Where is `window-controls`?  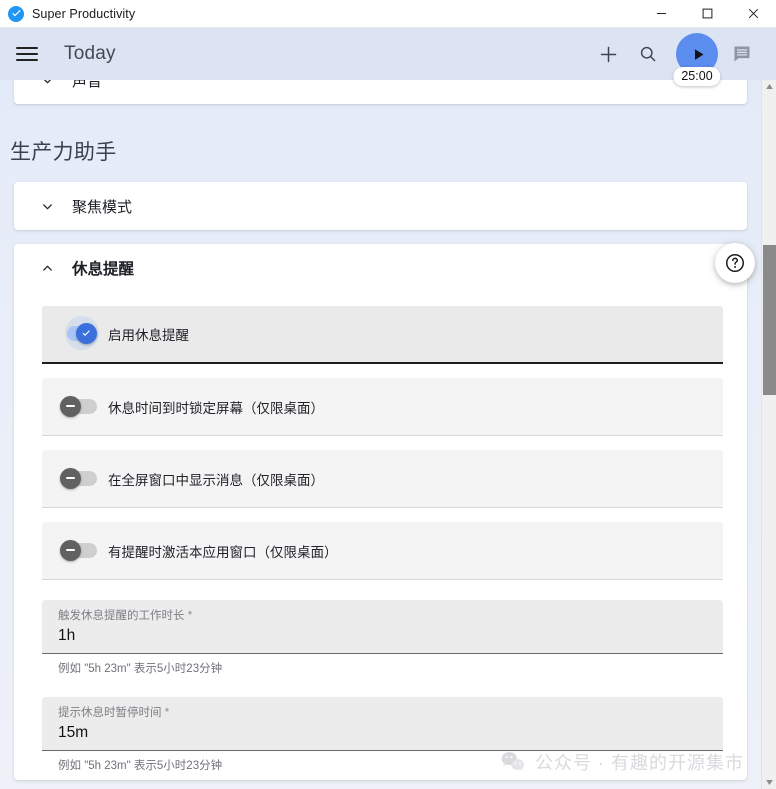 window-controls is located at coordinates (707, 14).